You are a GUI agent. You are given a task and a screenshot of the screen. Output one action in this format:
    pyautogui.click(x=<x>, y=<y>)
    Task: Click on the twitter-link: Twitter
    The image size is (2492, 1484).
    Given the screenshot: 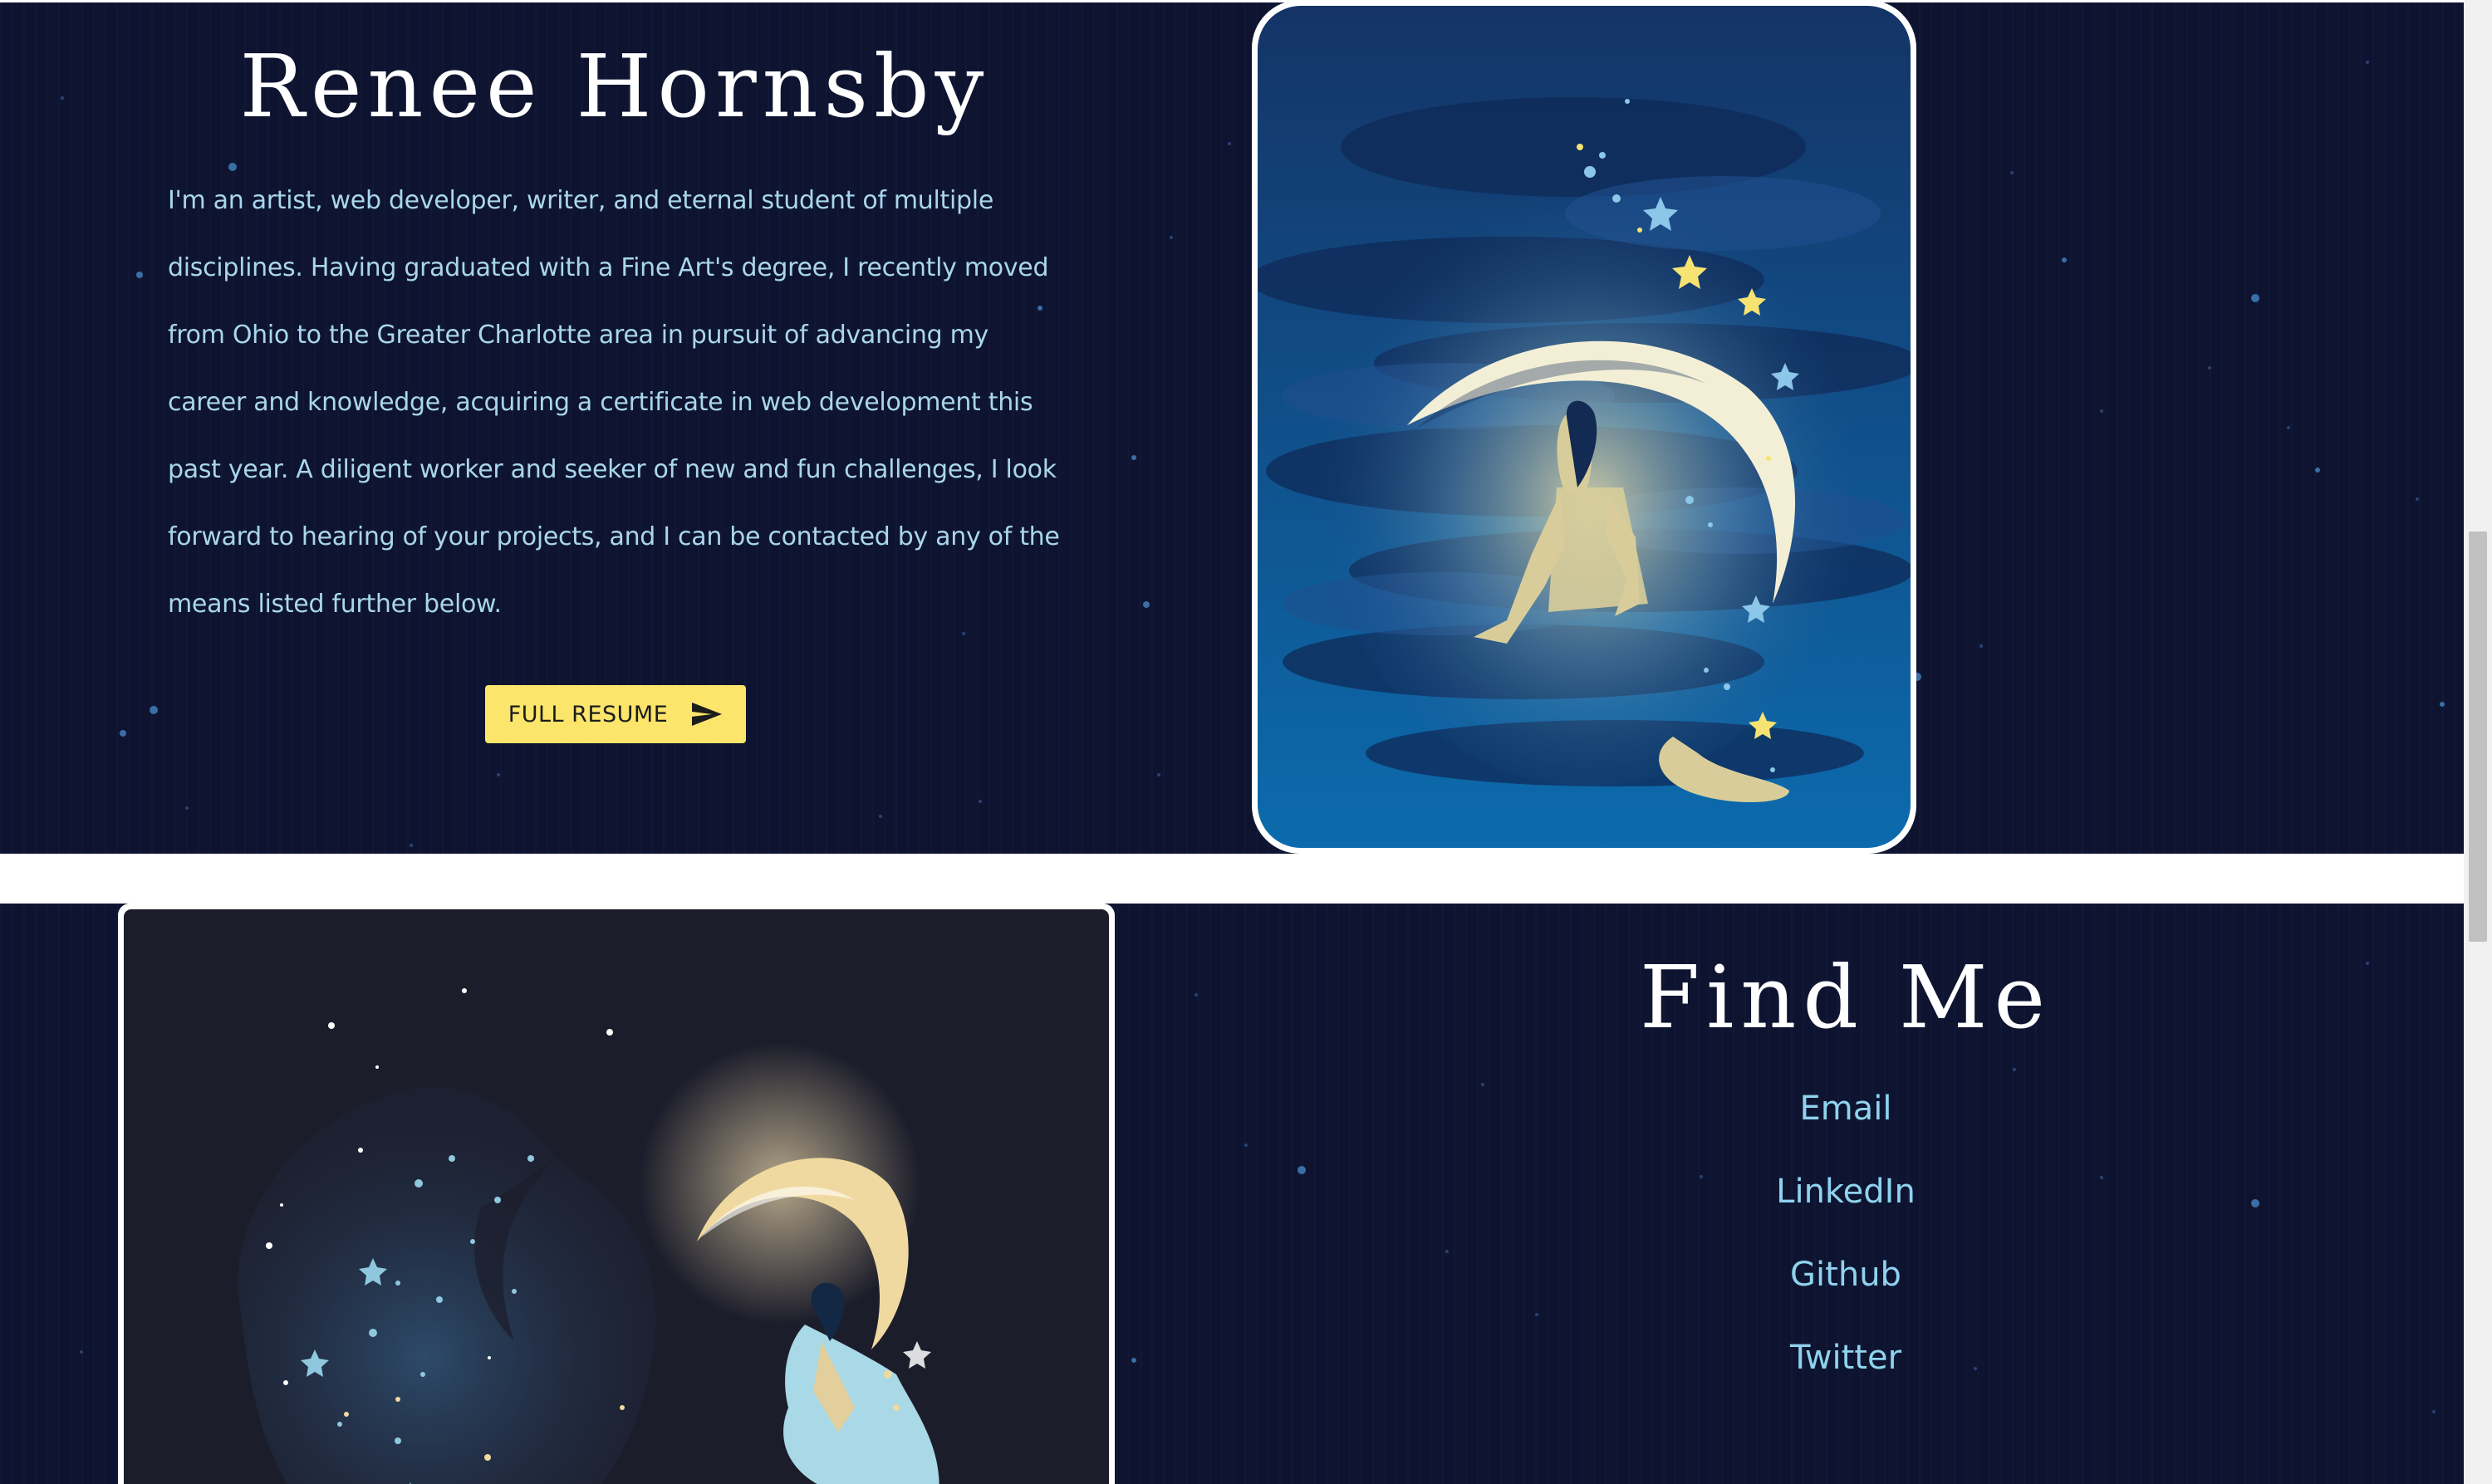 What is the action you would take?
    pyautogui.click(x=1845, y=1370)
    